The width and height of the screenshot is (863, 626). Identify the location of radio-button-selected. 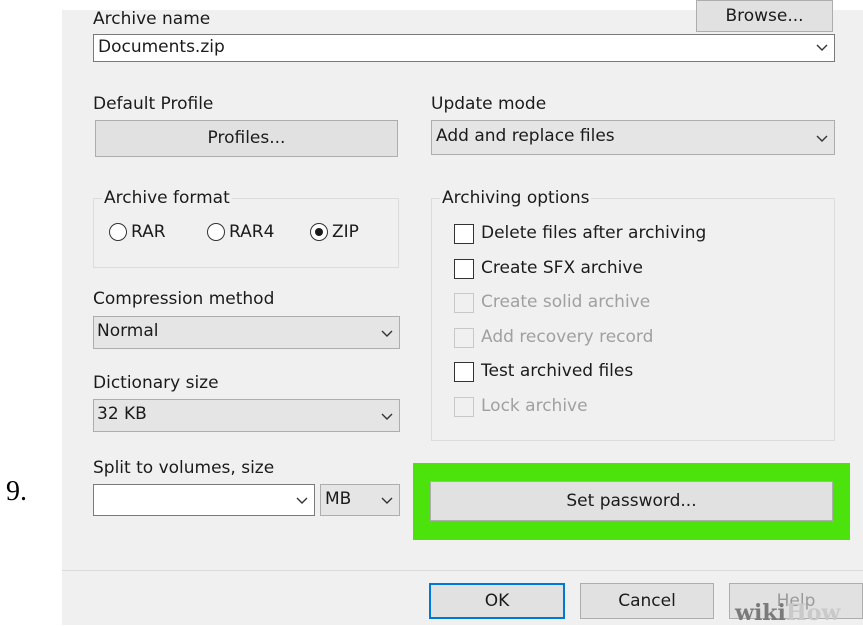
(319, 232).